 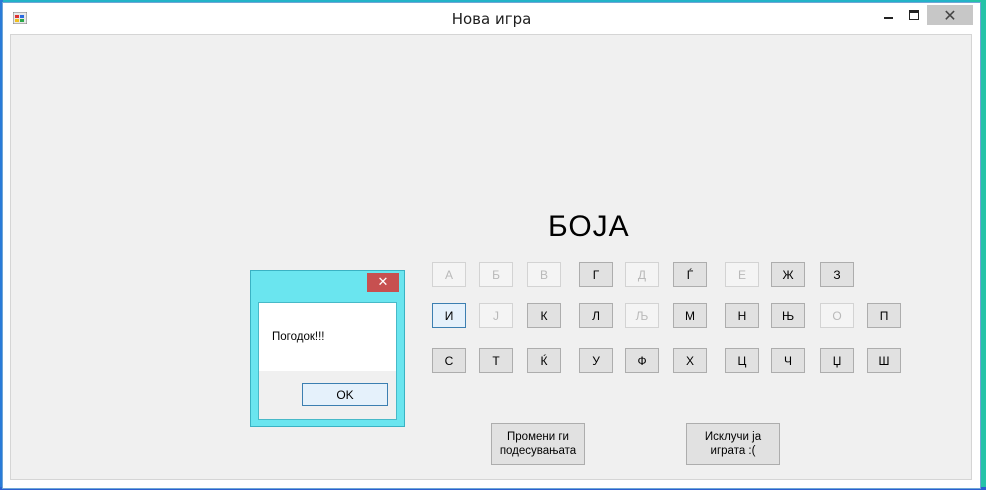 I want to click on title-bar: Нова игра ✕, so click(x=491, y=18).